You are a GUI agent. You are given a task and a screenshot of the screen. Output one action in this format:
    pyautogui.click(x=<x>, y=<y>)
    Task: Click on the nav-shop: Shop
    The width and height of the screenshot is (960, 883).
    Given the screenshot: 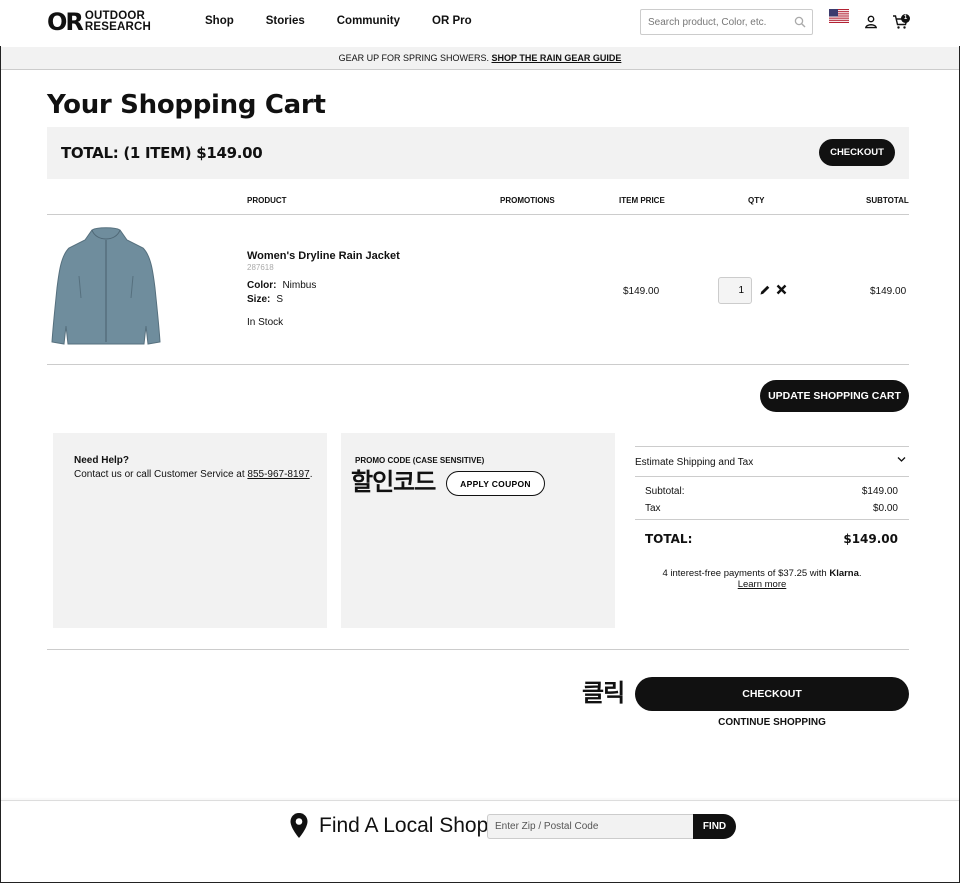 What is the action you would take?
    pyautogui.click(x=219, y=21)
    